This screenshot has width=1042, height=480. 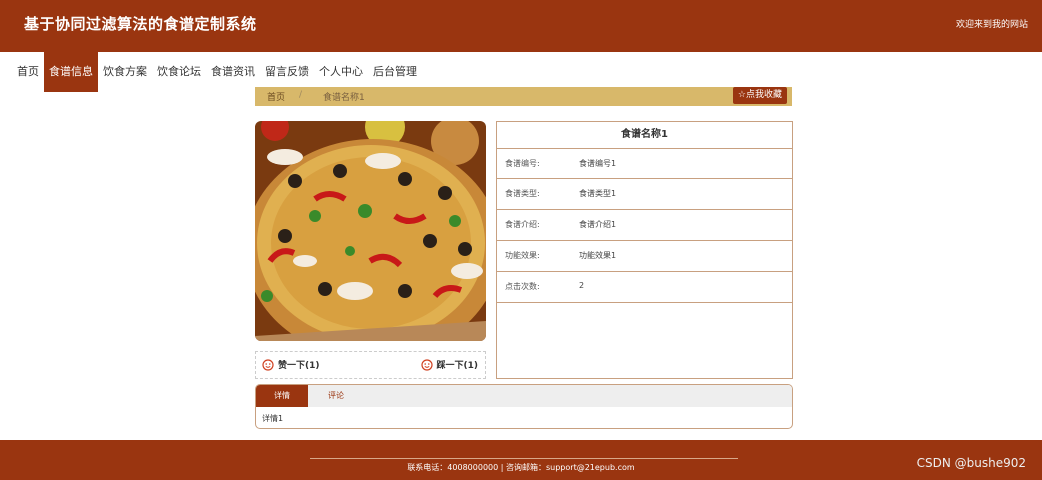 I want to click on vote-bar: 赞一下(1) 踩一下(1), so click(x=370, y=365).